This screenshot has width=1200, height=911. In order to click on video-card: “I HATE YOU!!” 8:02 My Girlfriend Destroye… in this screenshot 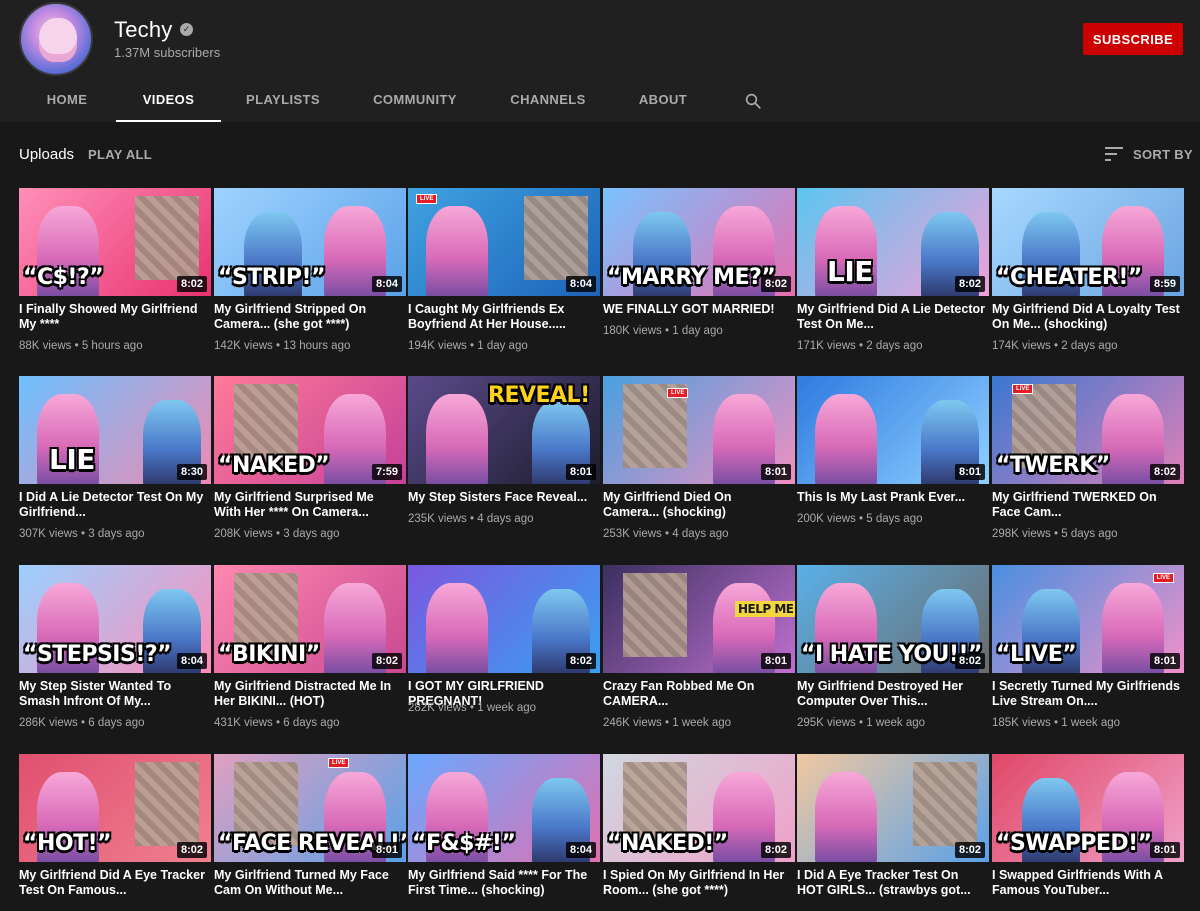, I will do `click(893, 655)`.